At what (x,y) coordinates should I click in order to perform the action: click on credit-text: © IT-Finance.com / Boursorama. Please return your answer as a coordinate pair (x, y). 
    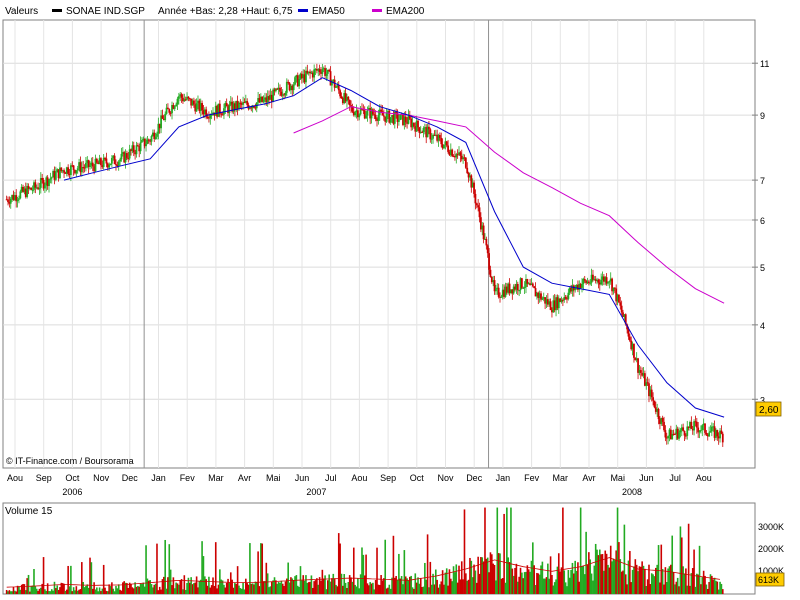
    Looking at the image, I should click on (70, 461).